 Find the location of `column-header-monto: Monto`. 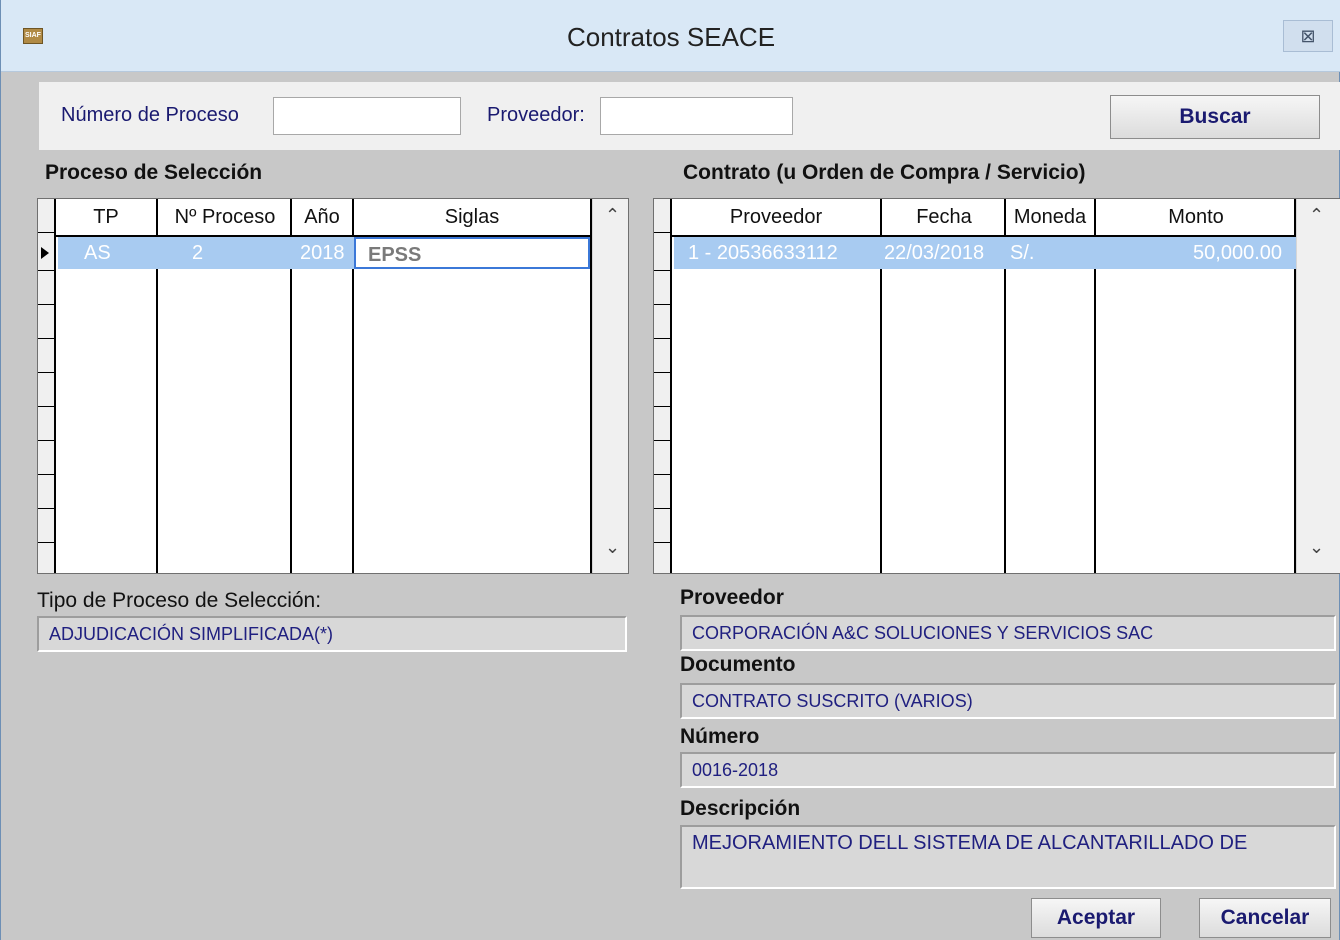

column-header-monto: Monto is located at coordinates (1196, 217).